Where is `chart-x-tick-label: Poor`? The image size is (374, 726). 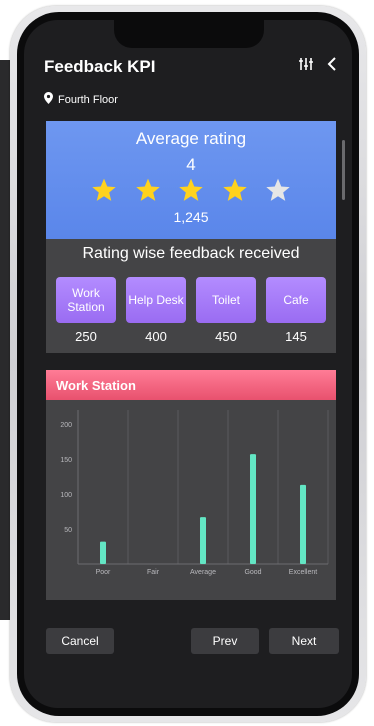 chart-x-tick-label: Poor is located at coordinates (103, 572).